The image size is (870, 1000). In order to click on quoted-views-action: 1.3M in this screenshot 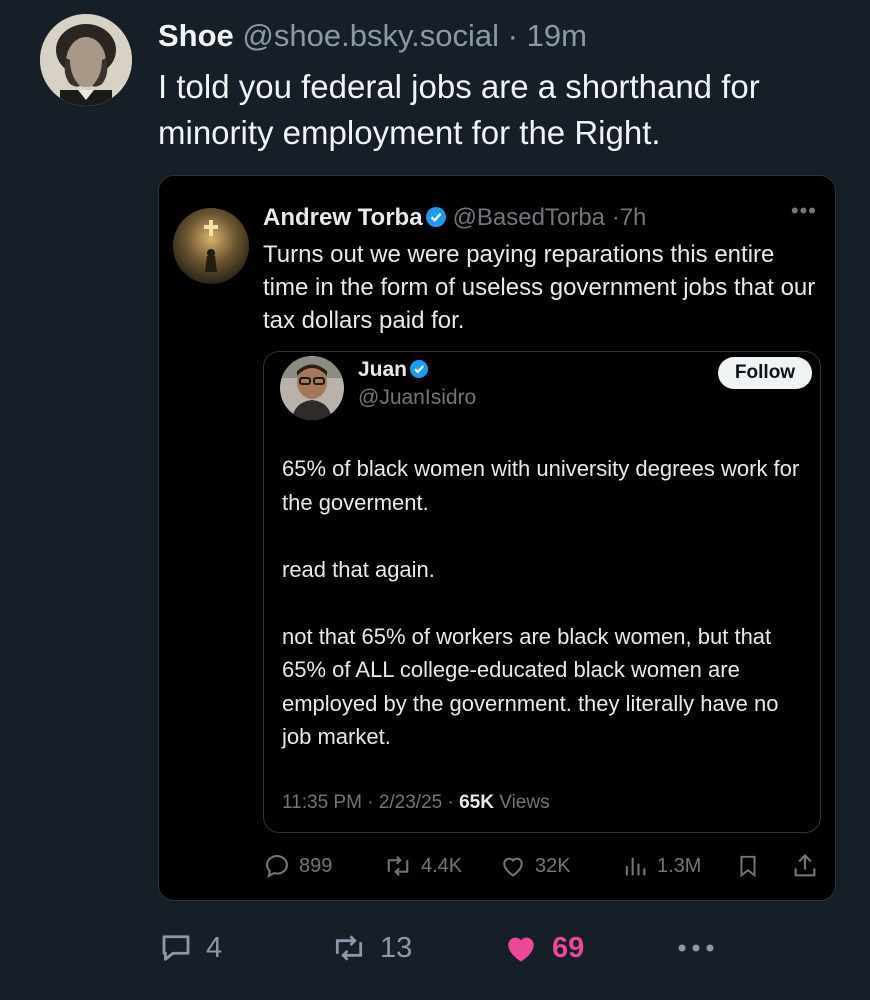, I will do `click(661, 866)`.